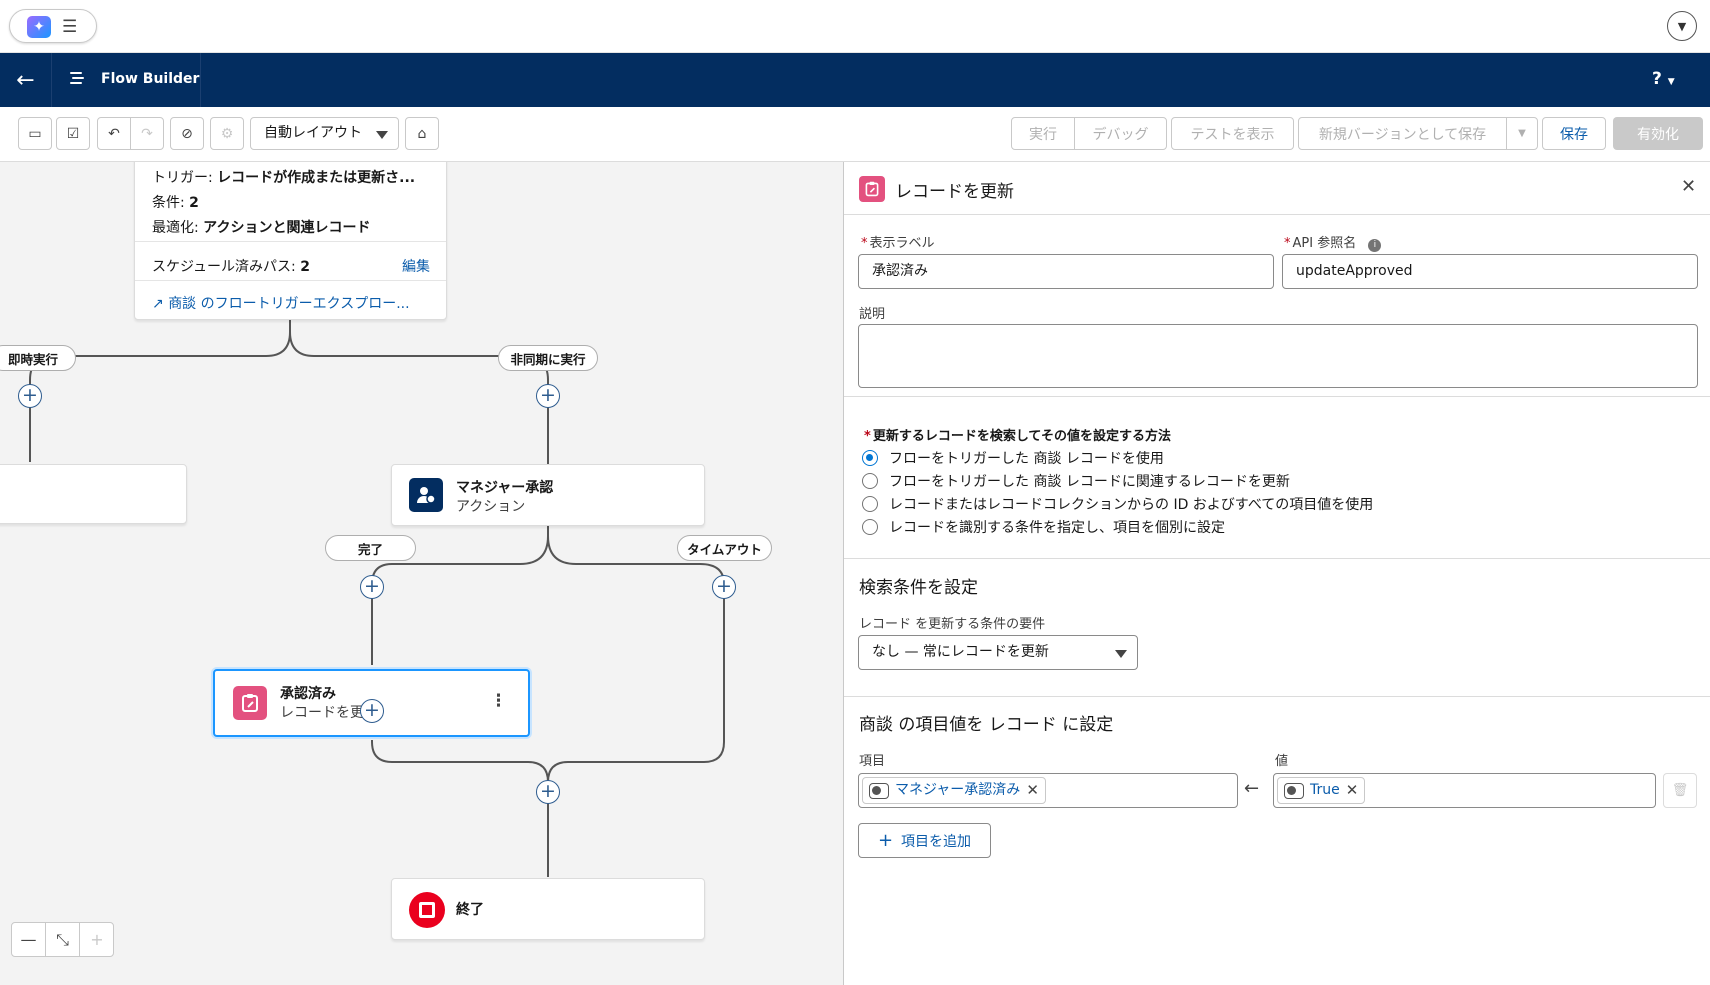 The image size is (1710, 985). Describe the element at coordinates (1043, 133) in the screenshot. I see `run-button: 実行` at that location.